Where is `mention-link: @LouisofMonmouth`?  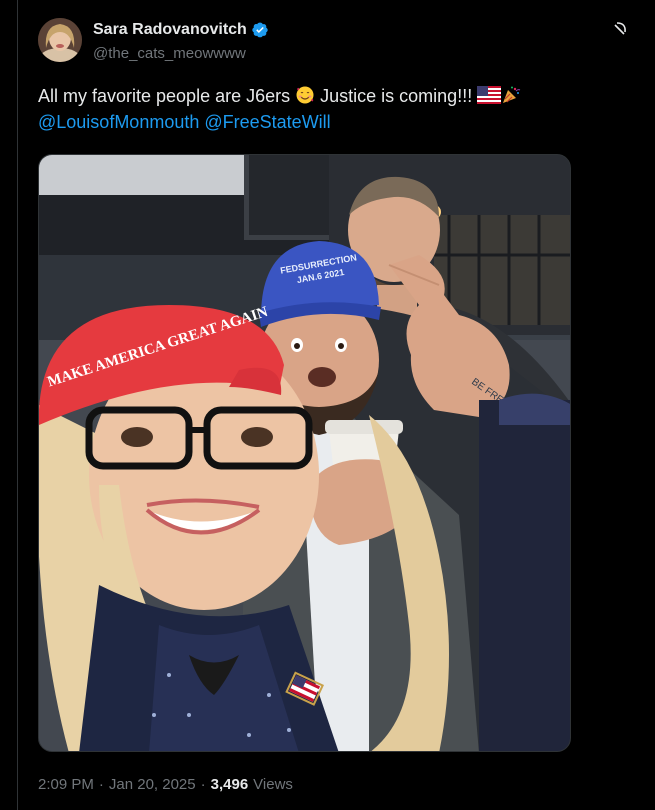
mention-link: @LouisofMonmouth is located at coordinates (118, 122).